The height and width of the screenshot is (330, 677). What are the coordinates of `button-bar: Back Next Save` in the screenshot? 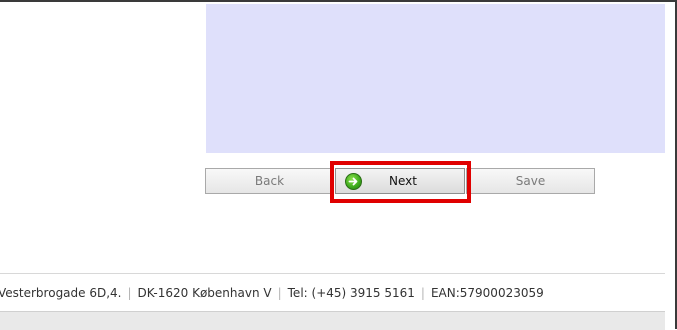 It's located at (400, 181).